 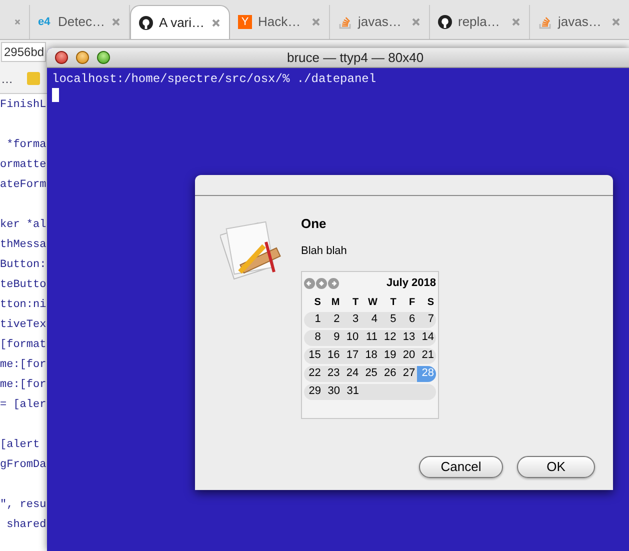 What do you see at coordinates (23, 185) in the screenshot?
I see `code-line: ateForm` at bounding box center [23, 185].